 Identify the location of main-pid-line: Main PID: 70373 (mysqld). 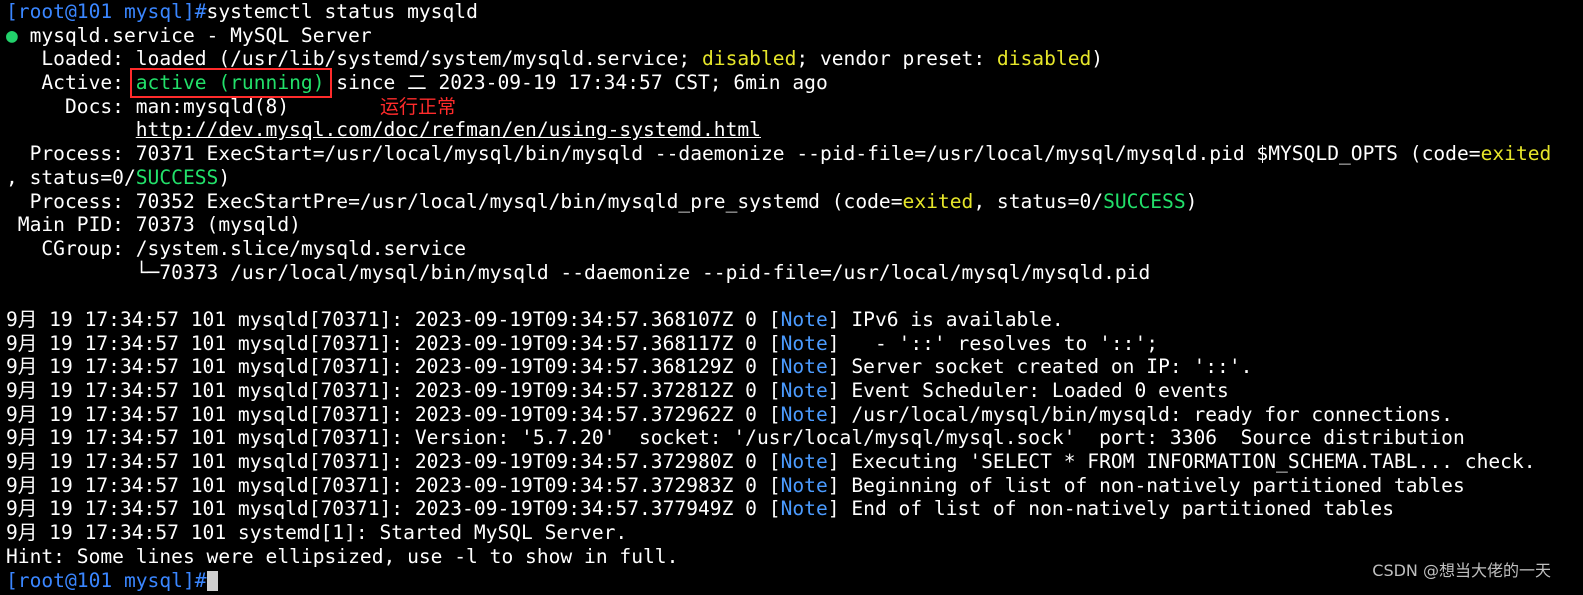
(153, 225).